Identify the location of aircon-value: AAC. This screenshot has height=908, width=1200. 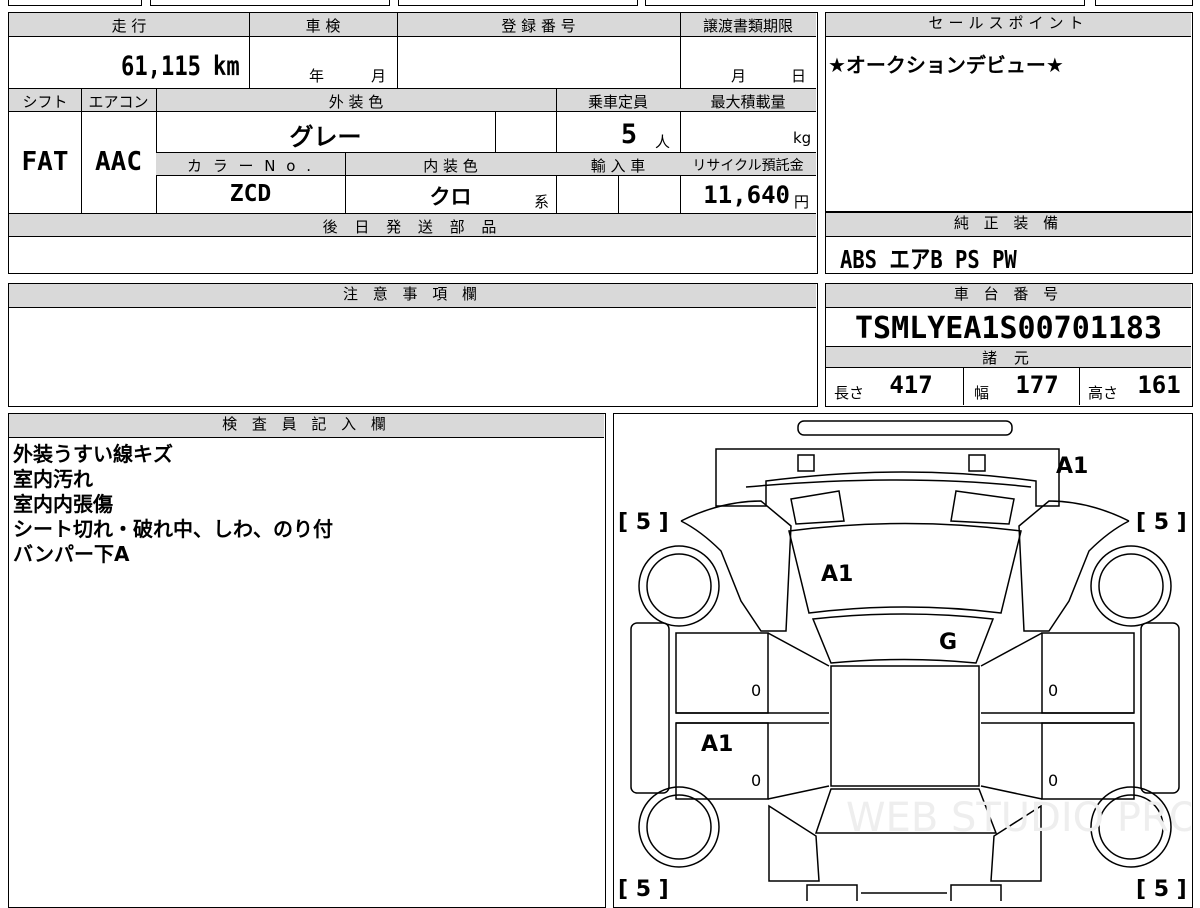
(118, 162).